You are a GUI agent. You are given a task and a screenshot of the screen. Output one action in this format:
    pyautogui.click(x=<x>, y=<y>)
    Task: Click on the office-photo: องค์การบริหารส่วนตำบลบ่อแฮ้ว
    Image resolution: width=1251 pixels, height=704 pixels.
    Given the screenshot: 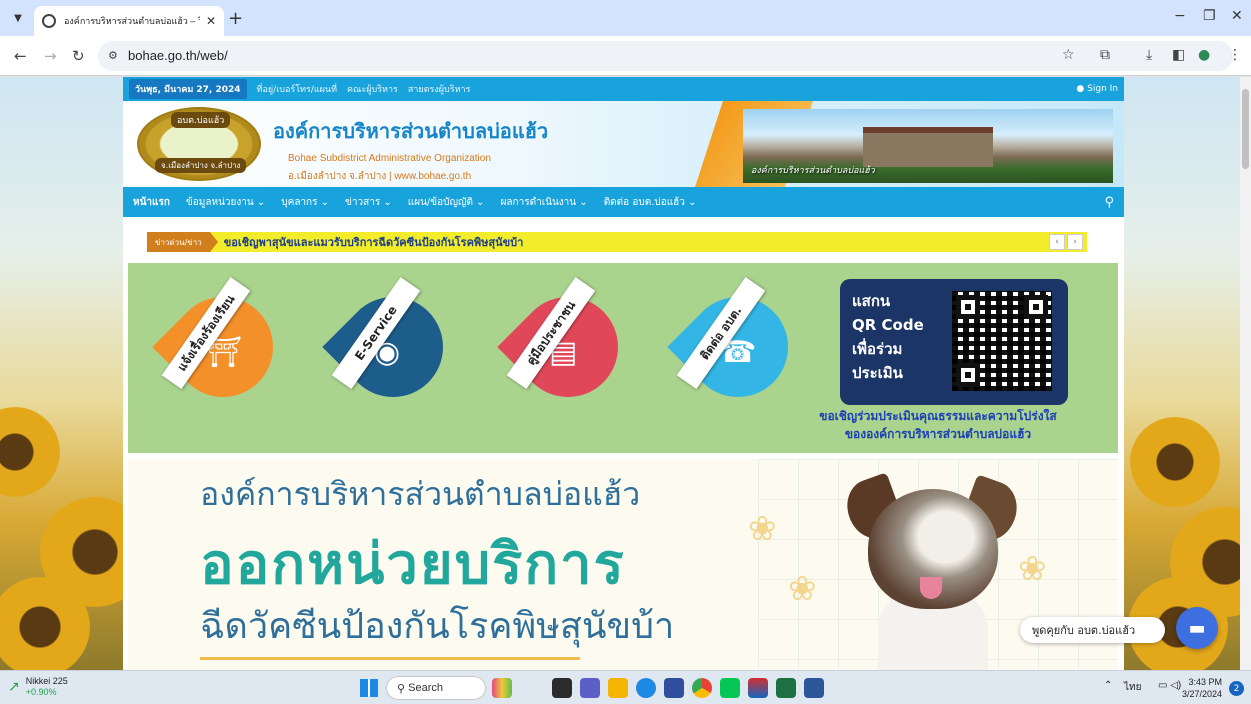 What is the action you would take?
    pyautogui.click(x=928, y=146)
    